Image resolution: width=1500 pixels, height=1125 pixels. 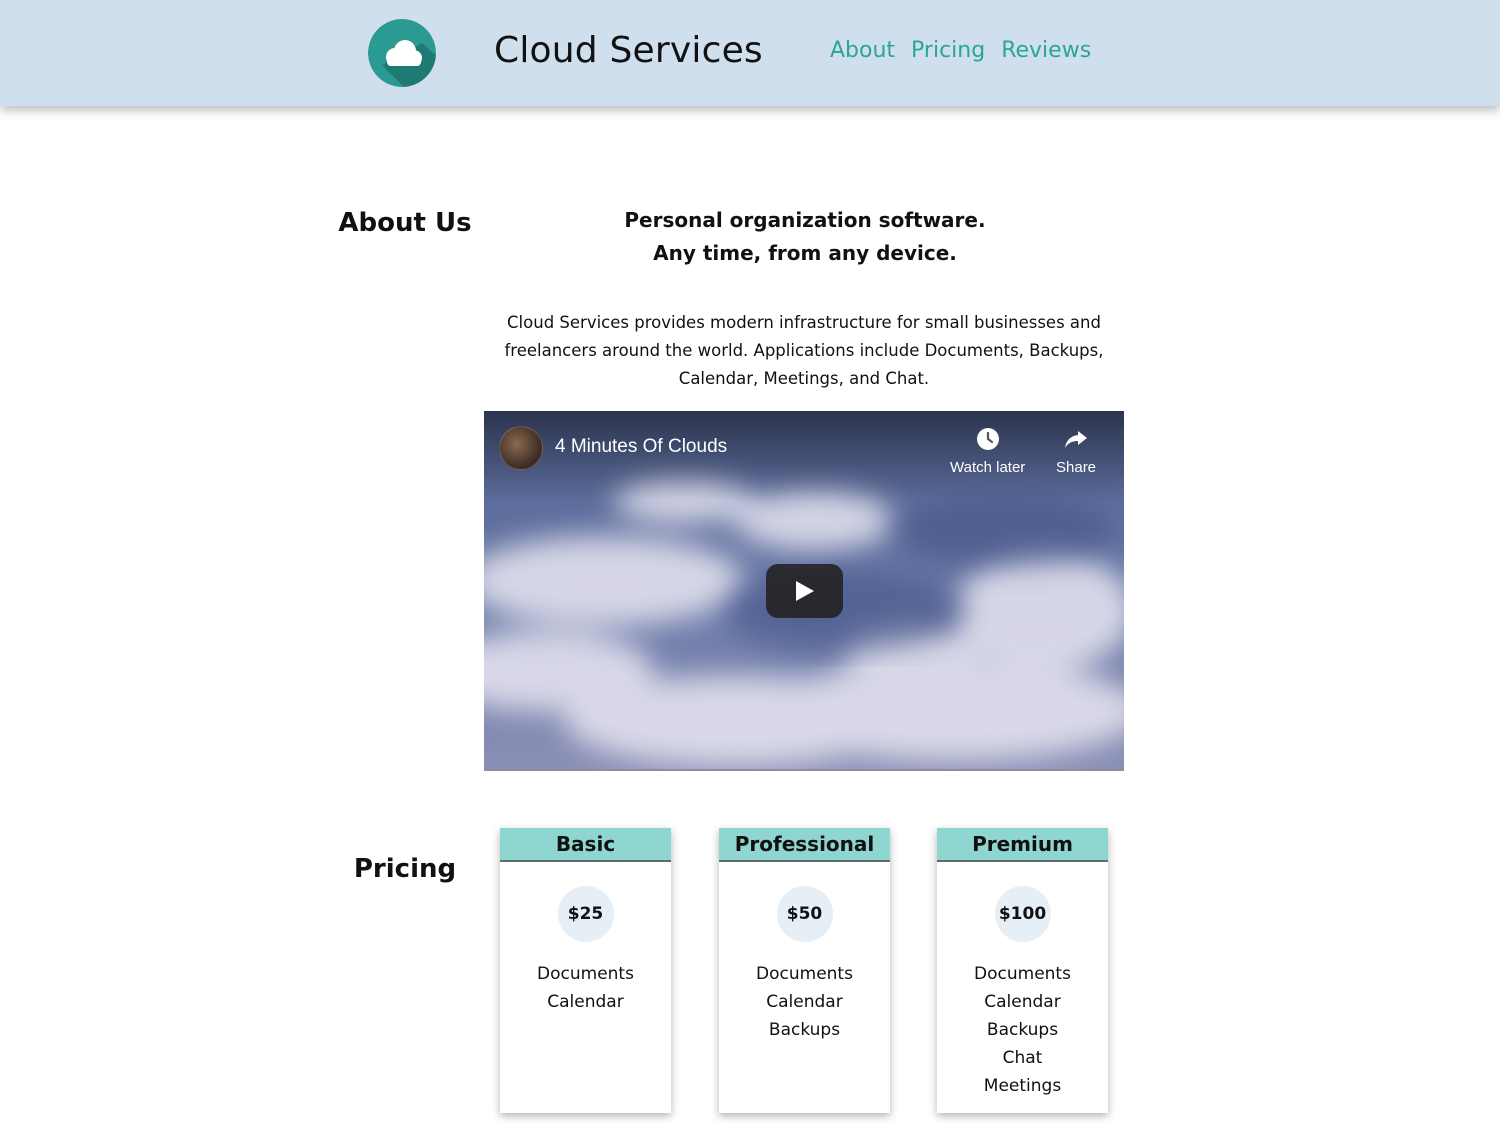 What do you see at coordinates (804, 914) in the screenshot?
I see `plan-price: $50` at bounding box center [804, 914].